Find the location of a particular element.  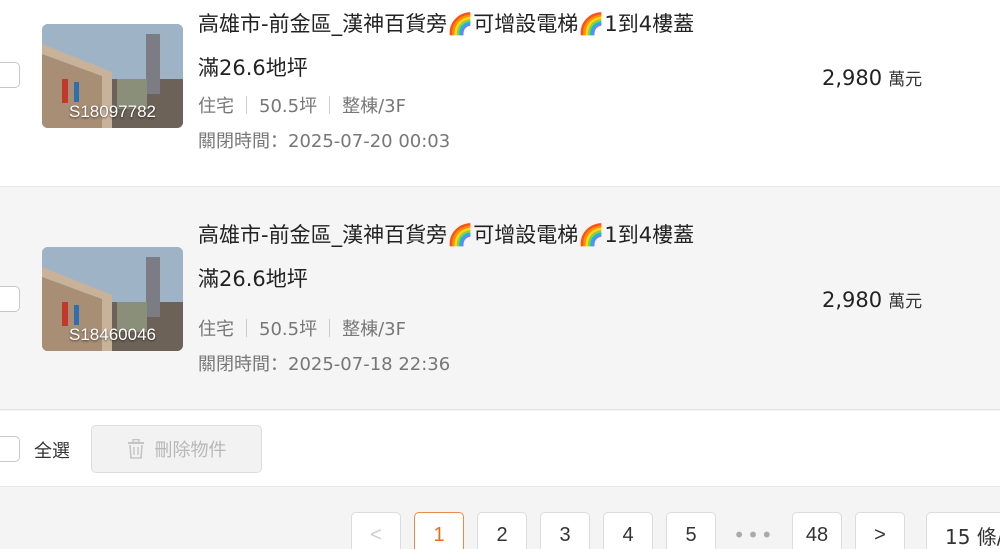

page-ellipsis: ••• is located at coordinates (754, 530).